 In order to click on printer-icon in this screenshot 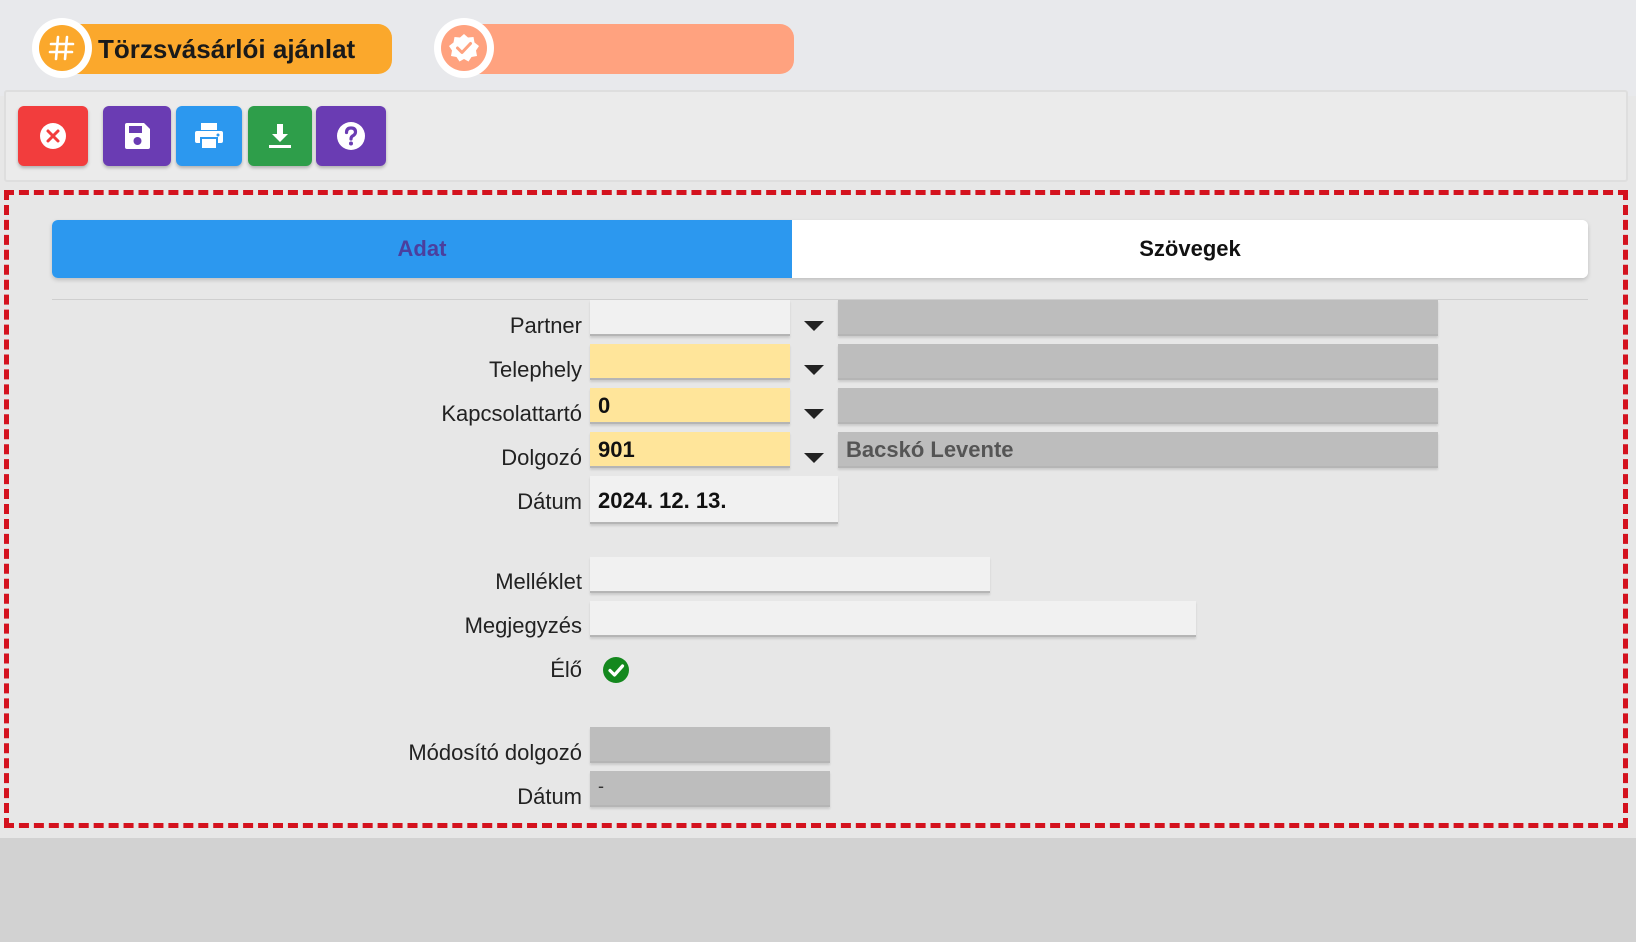, I will do `click(209, 136)`.